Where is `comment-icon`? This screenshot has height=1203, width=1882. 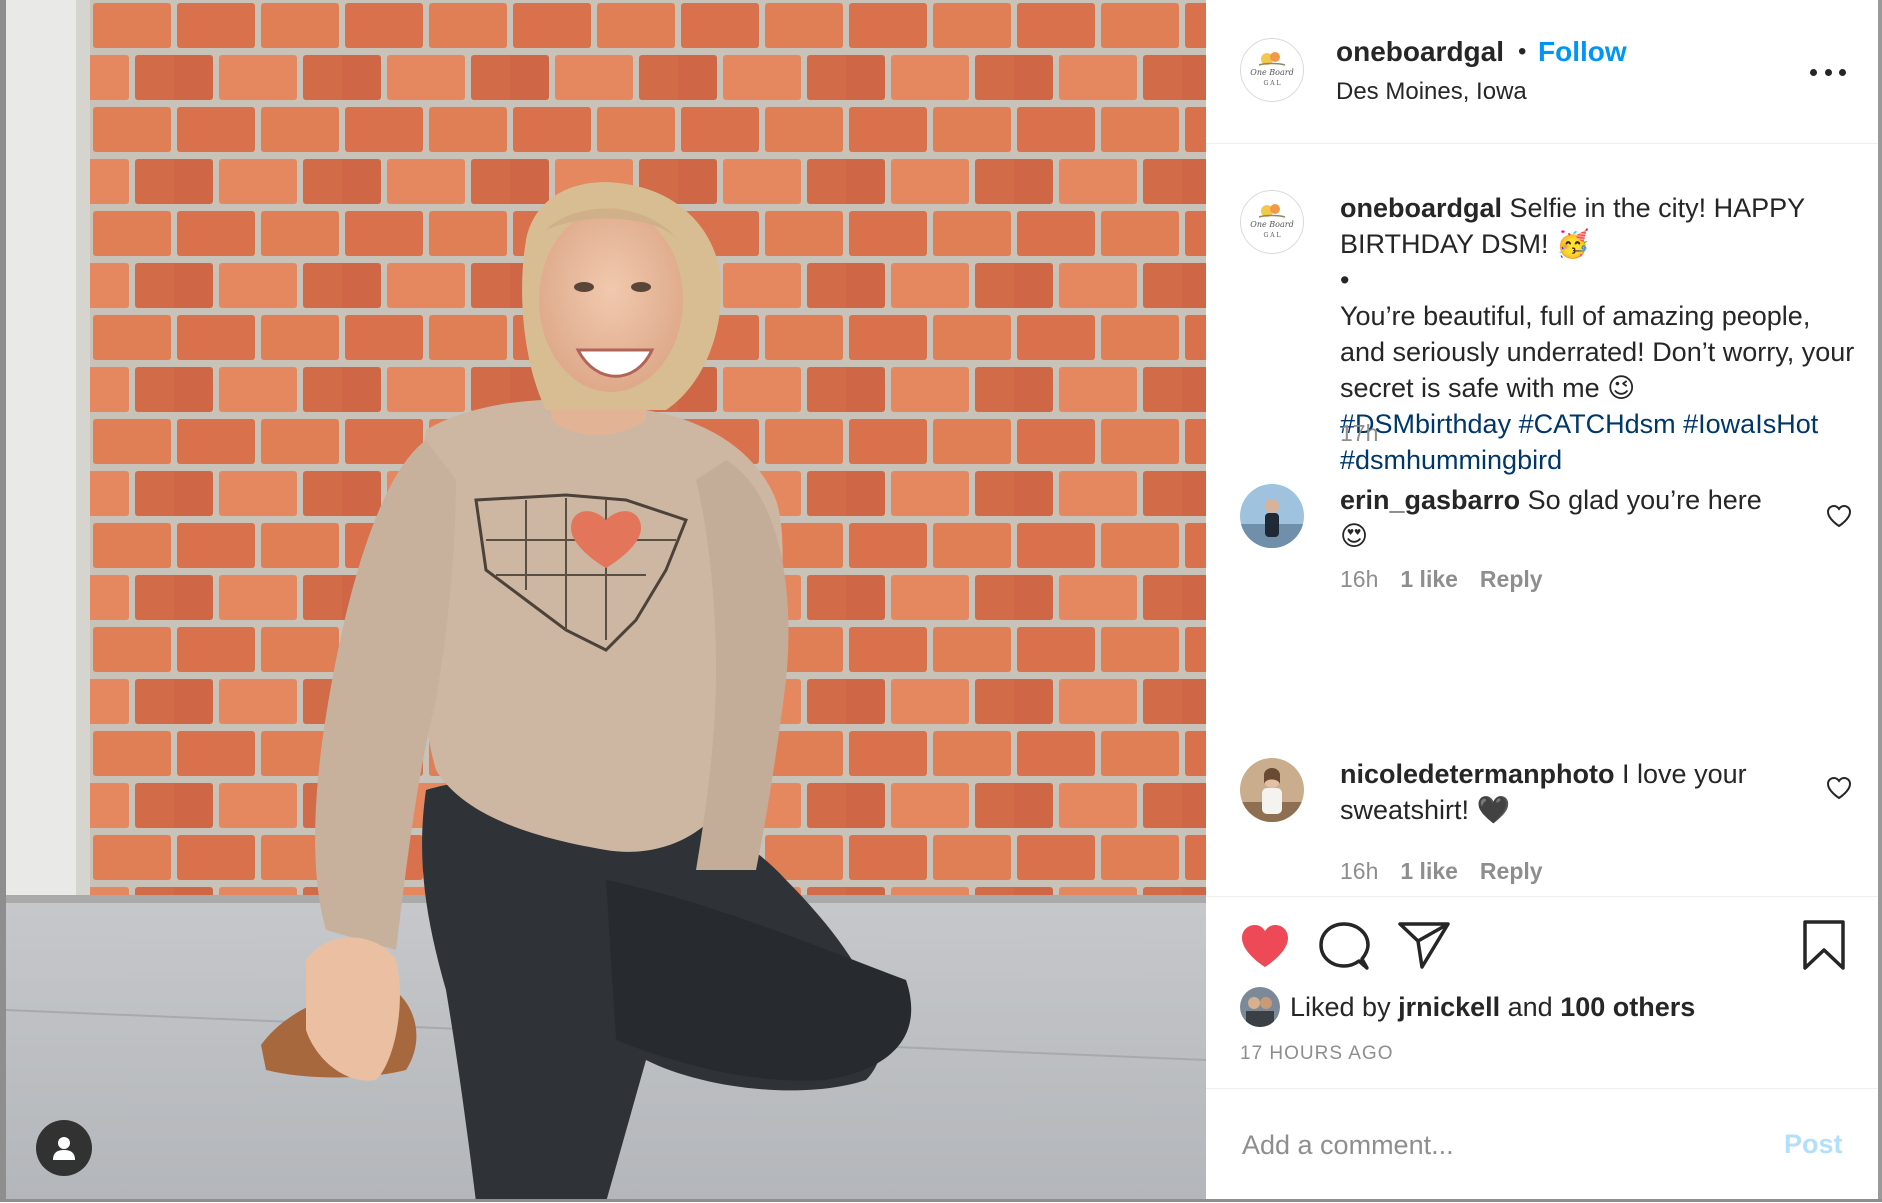 comment-icon is located at coordinates (1344, 946).